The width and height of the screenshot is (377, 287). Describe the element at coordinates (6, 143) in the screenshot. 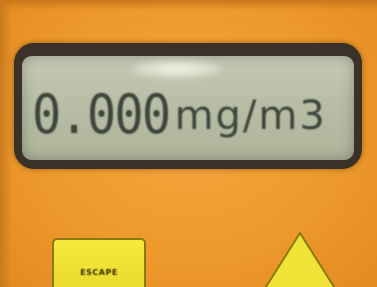

I see `housing-shadow-left` at that location.